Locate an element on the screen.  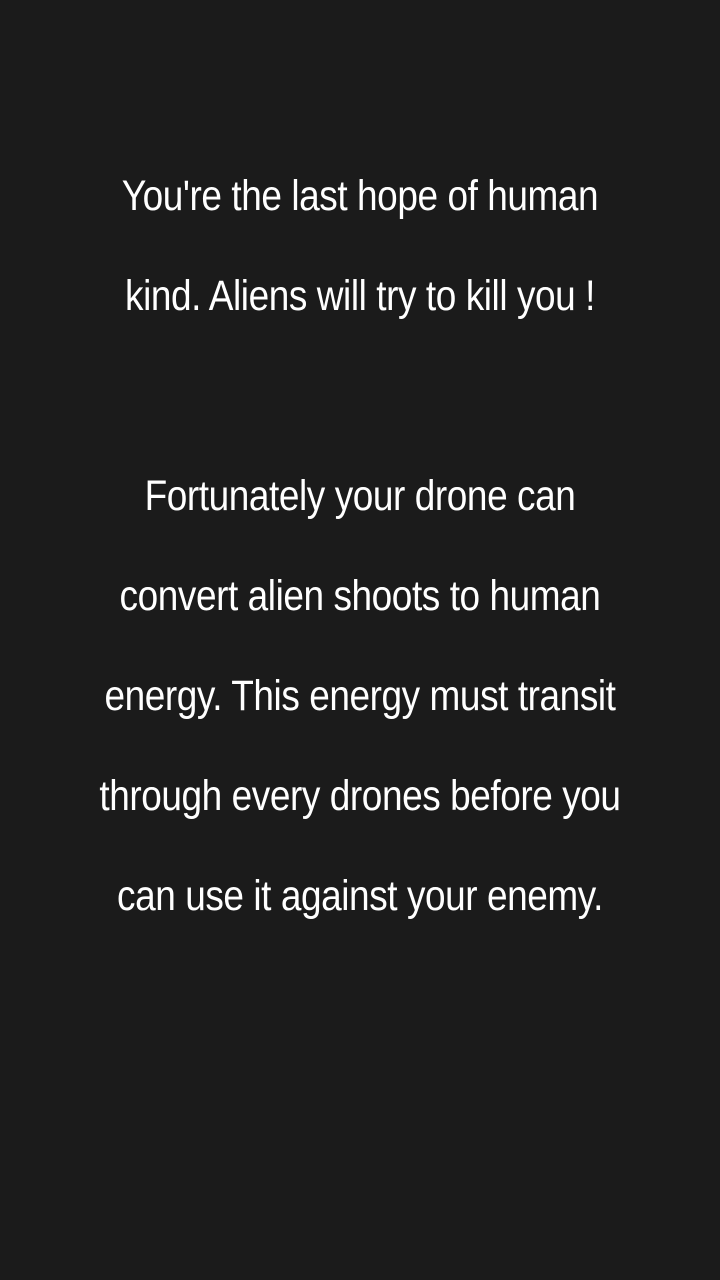
story-text-line: Fortunately your drone can is located at coordinates (360, 496).